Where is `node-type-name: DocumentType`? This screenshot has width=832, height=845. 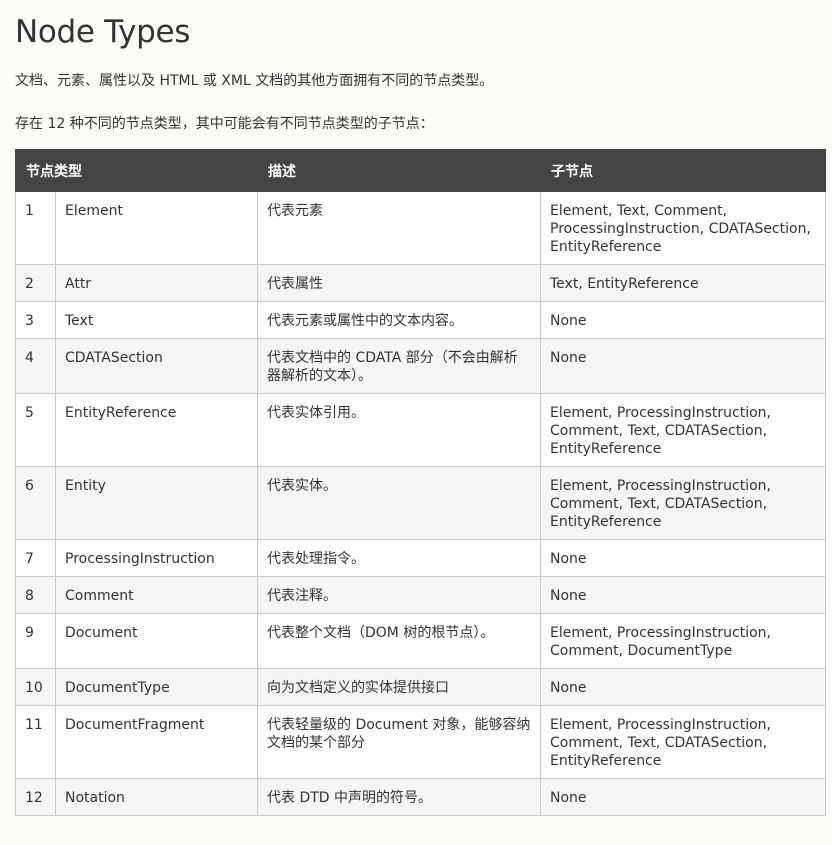 node-type-name: DocumentType is located at coordinates (156, 687).